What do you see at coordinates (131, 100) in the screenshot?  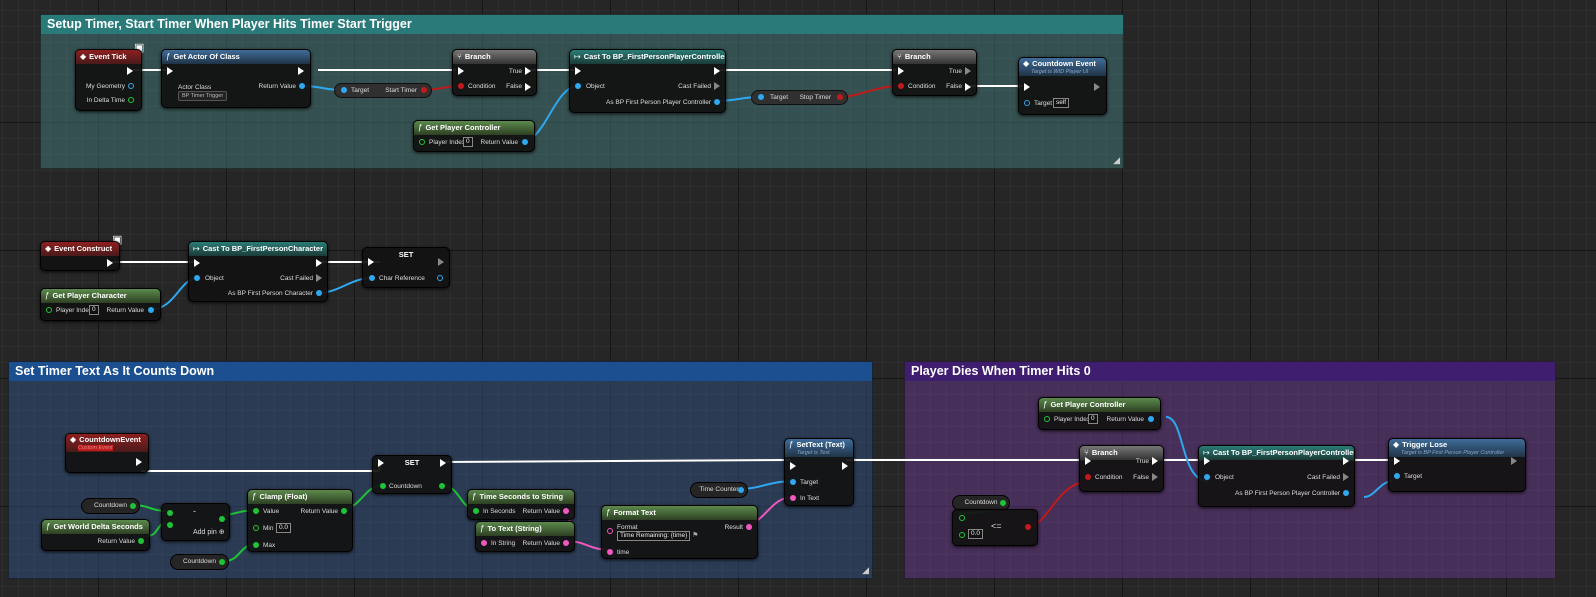 I see `delta-time-pin` at bounding box center [131, 100].